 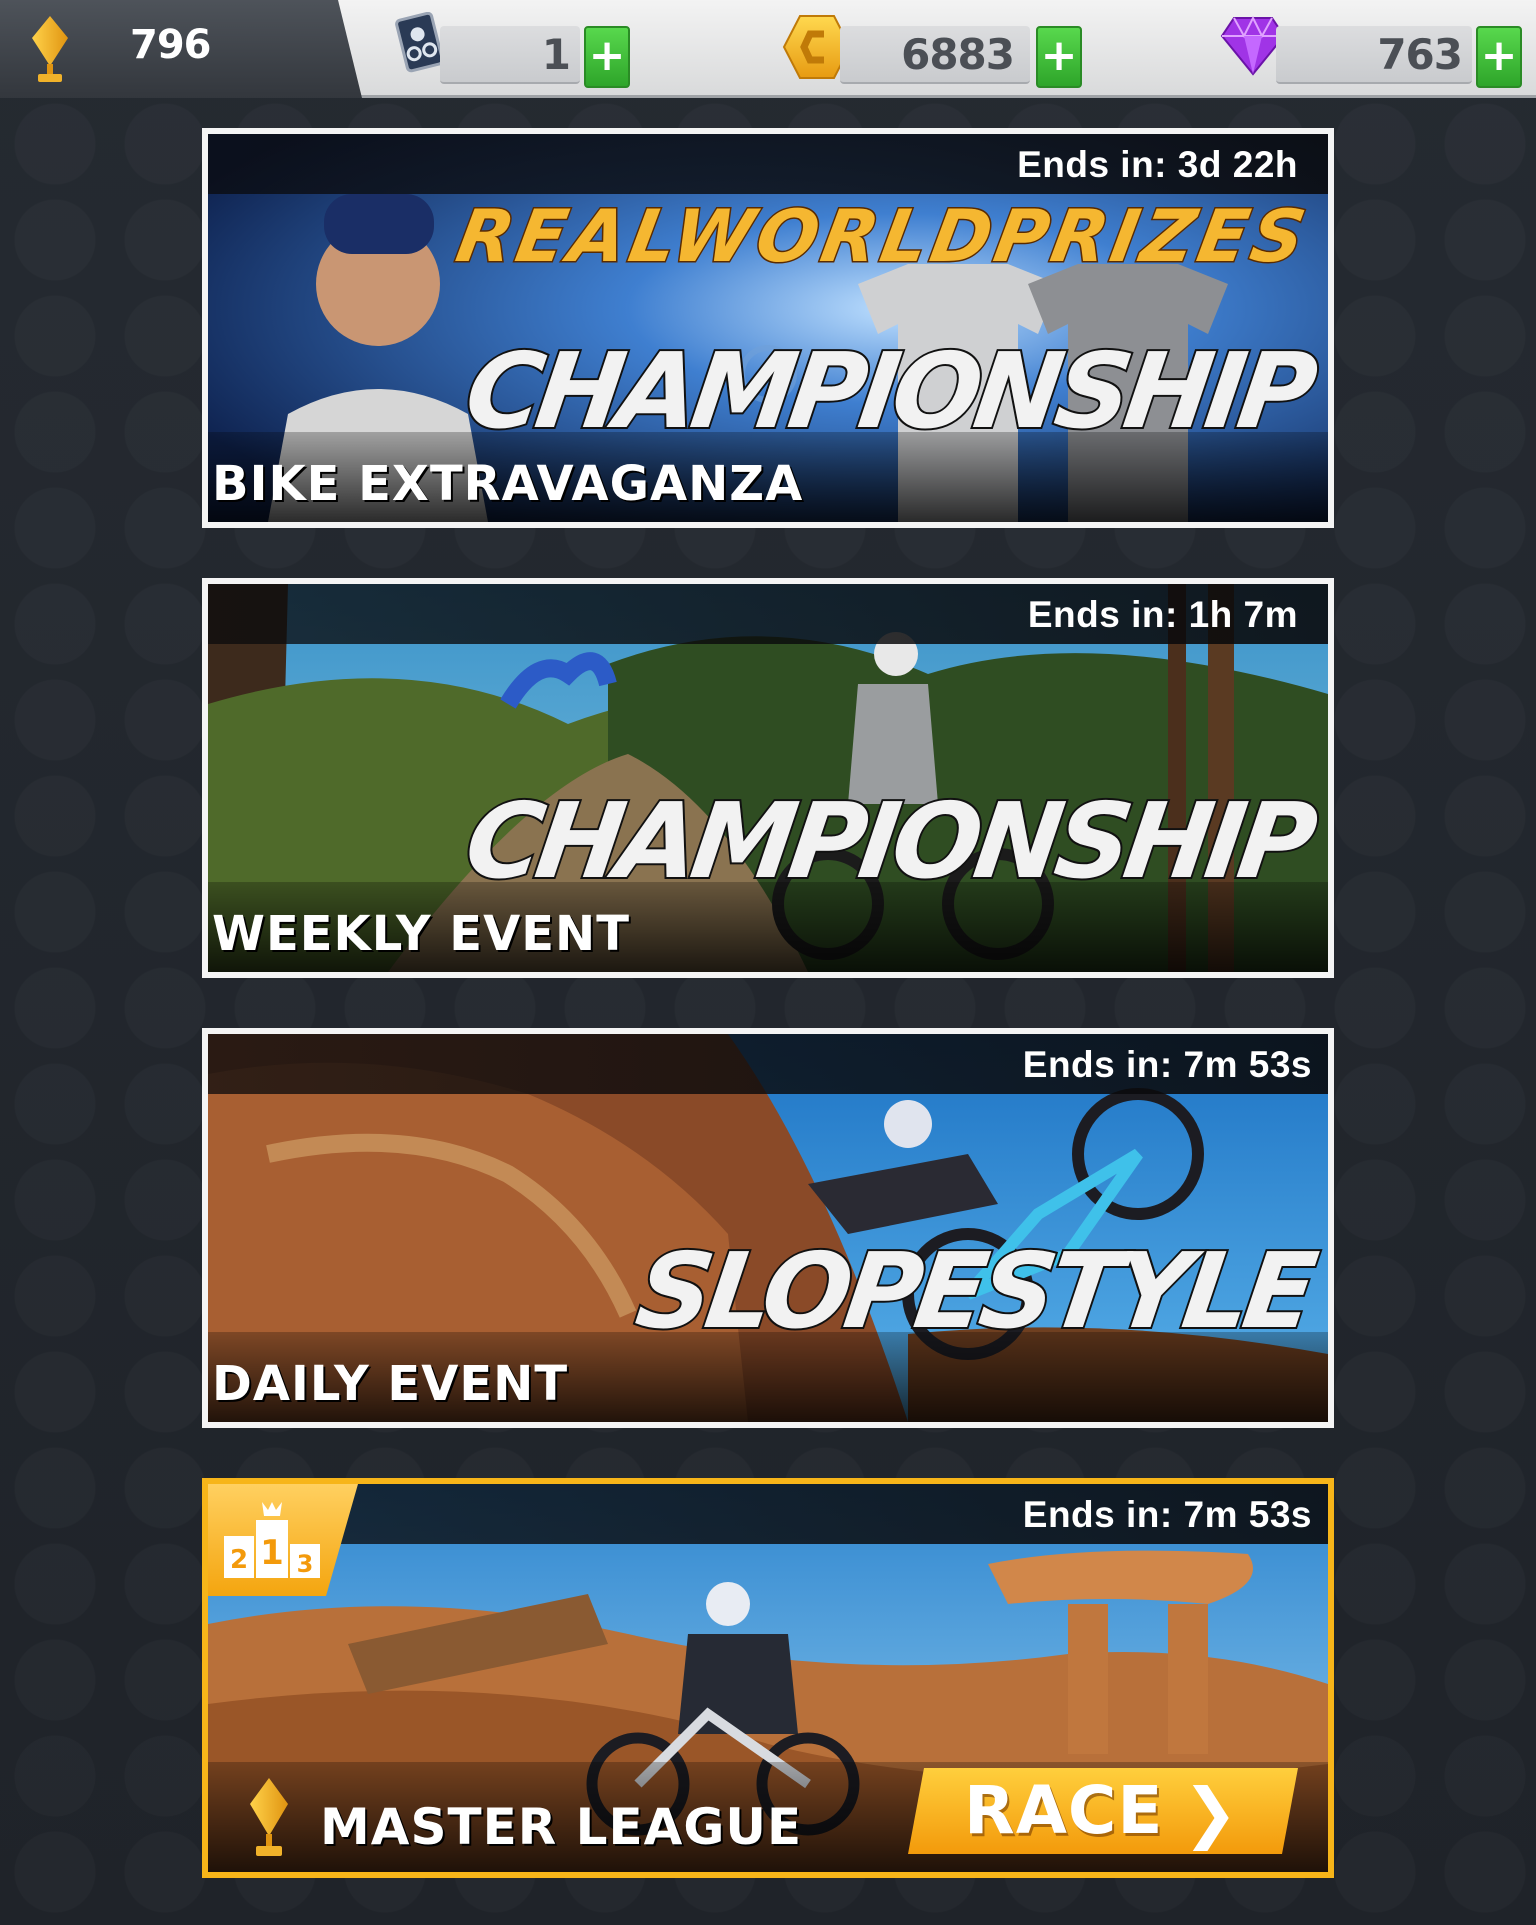 I want to click on podium-third: 3, so click(x=305, y=1564).